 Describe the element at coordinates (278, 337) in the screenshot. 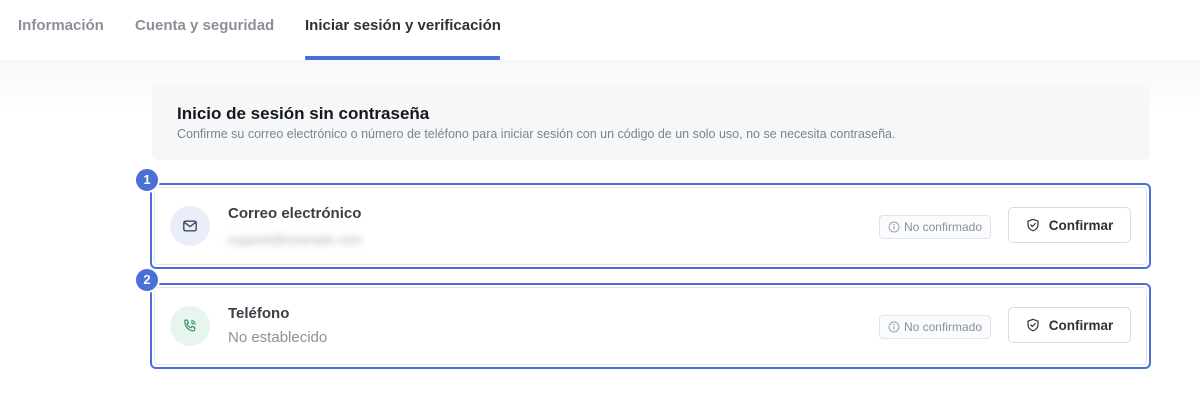

I see `phone-value: No establecido` at that location.